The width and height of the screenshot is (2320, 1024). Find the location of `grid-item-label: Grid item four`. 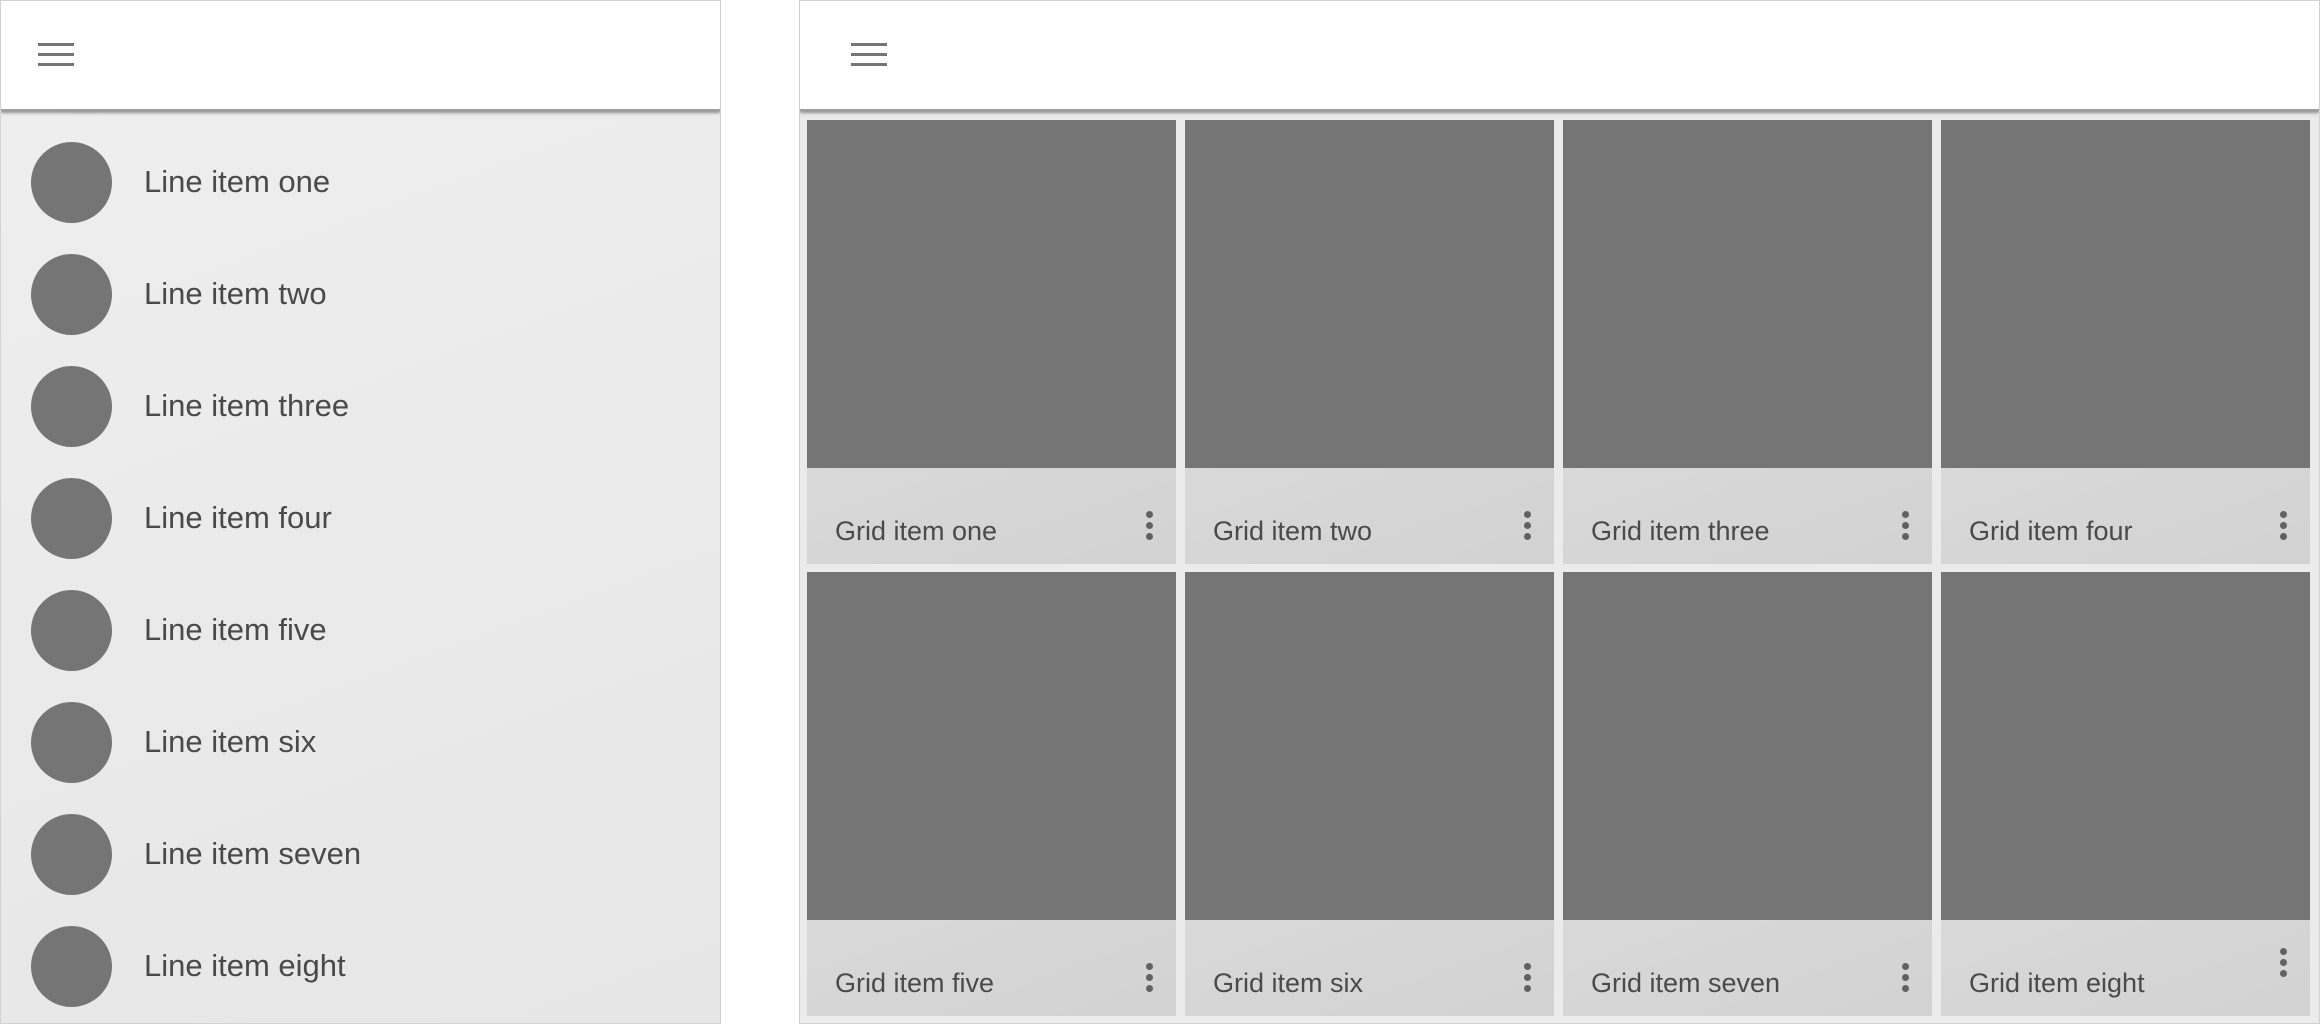

grid-item-label: Grid item four is located at coordinates (2051, 531).